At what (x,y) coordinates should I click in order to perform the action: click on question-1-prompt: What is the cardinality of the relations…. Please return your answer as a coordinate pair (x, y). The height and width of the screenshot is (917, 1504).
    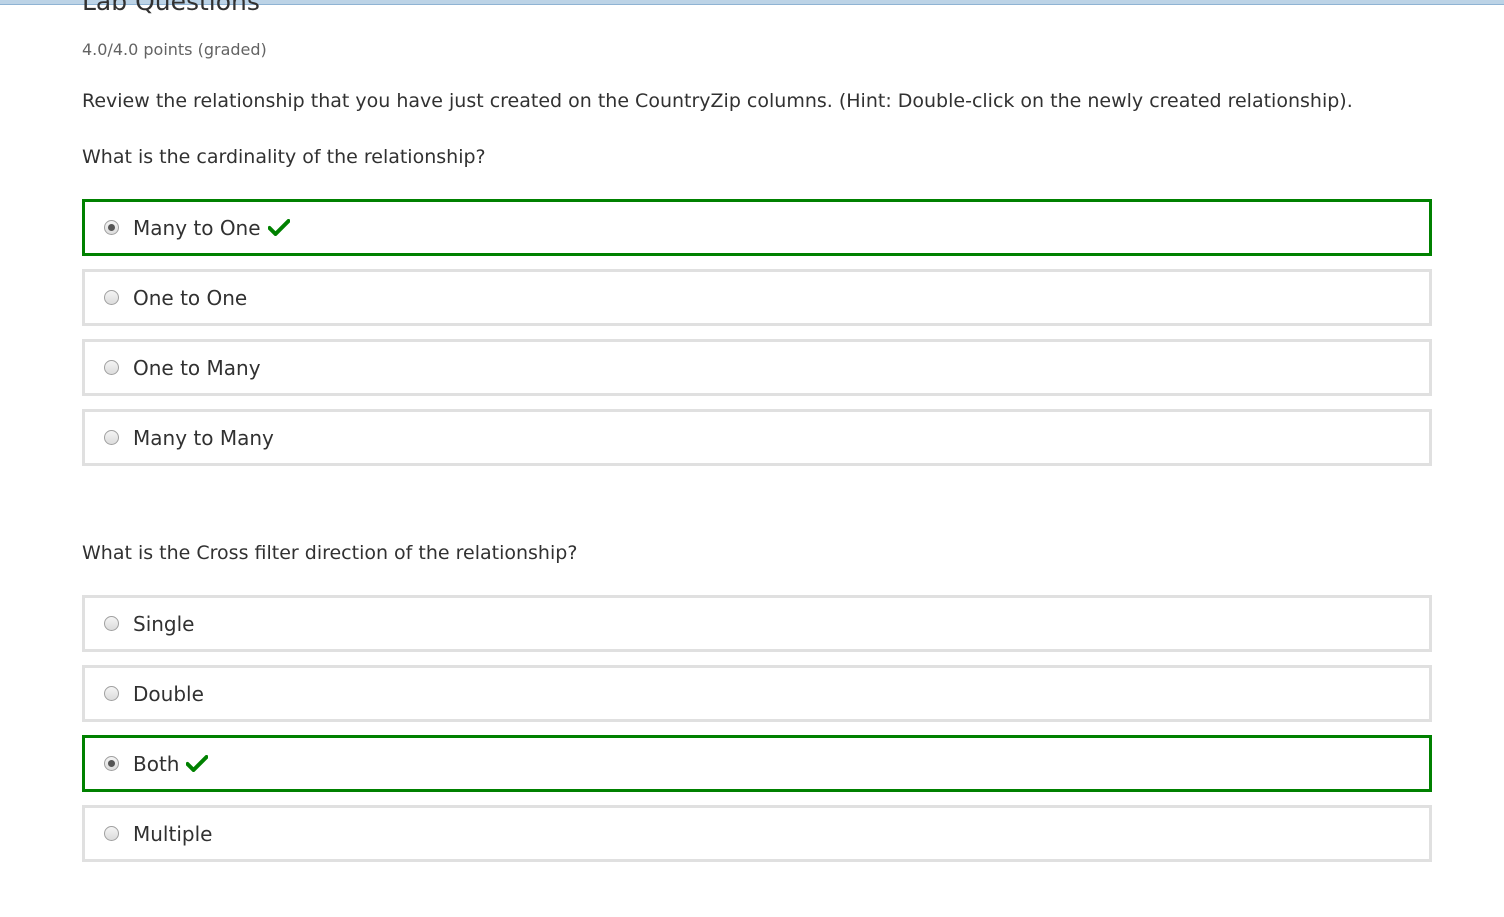
    Looking at the image, I should click on (284, 157).